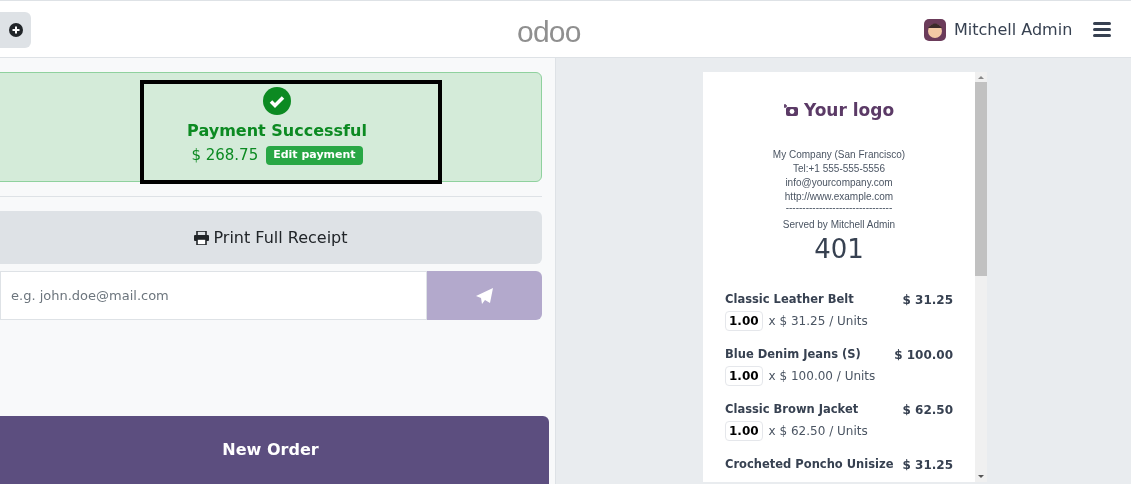 Image resolution: width=1131 pixels, height=484 pixels. What do you see at coordinates (818, 321) in the screenshot?
I see `unit-price: x $ 31.25 / Units` at bounding box center [818, 321].